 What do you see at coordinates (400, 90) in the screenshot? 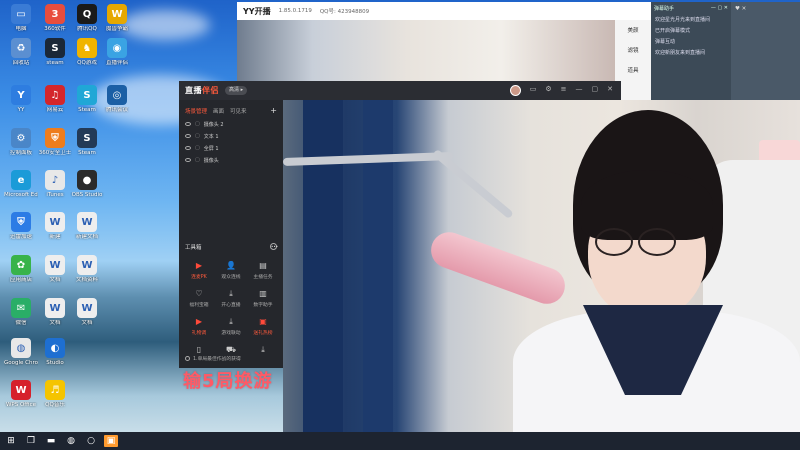
I see `live-title-bar: 直播伴侣 高清 ▸ ▭ ⚙ ≡ — ▢ ✕` at bounding box center [400, 90].